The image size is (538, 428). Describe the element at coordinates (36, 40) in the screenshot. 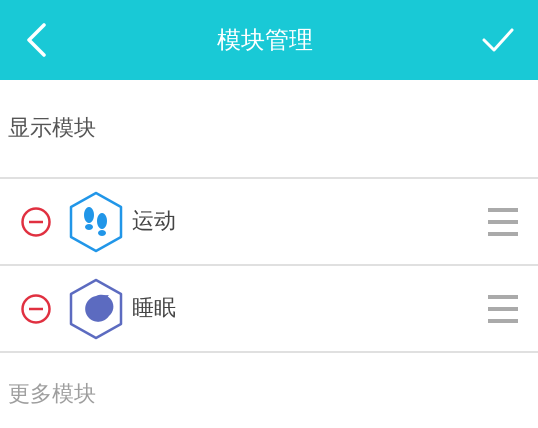

I see `back-icon` at that location.